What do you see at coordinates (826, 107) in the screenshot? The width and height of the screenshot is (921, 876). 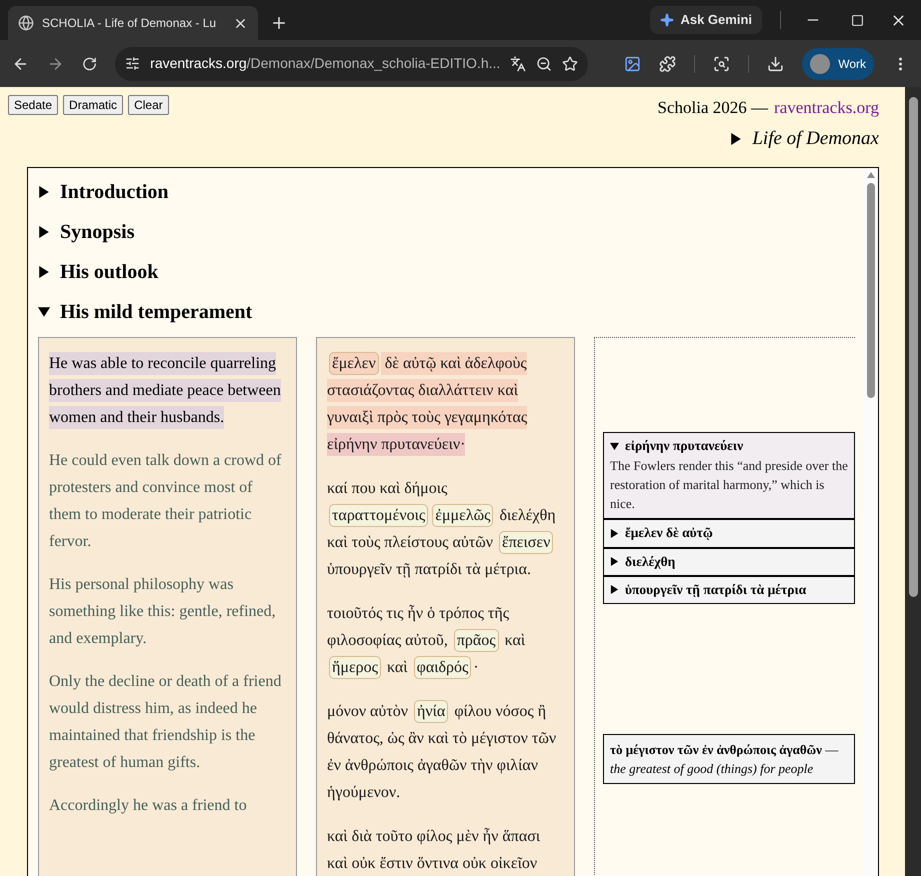 I see `site-link: raventracks.org` at bounding box center [826, 107].